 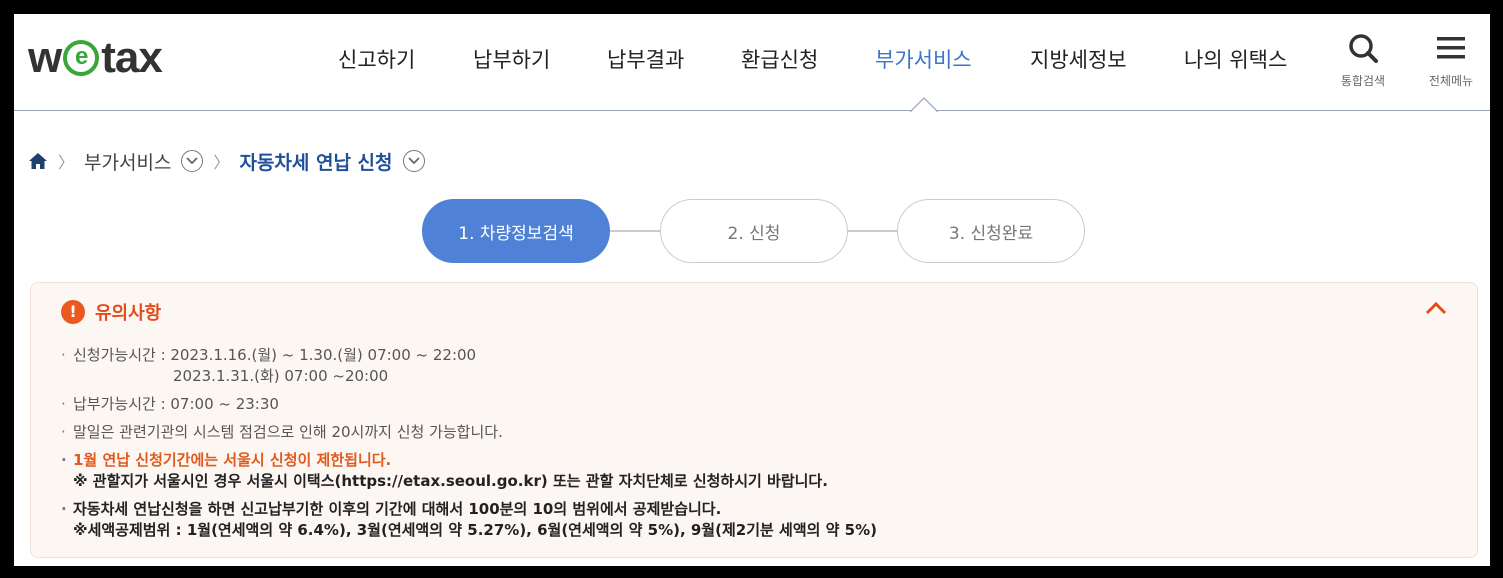 I want to click on active-nav-caret, so click(x=924, y=104).